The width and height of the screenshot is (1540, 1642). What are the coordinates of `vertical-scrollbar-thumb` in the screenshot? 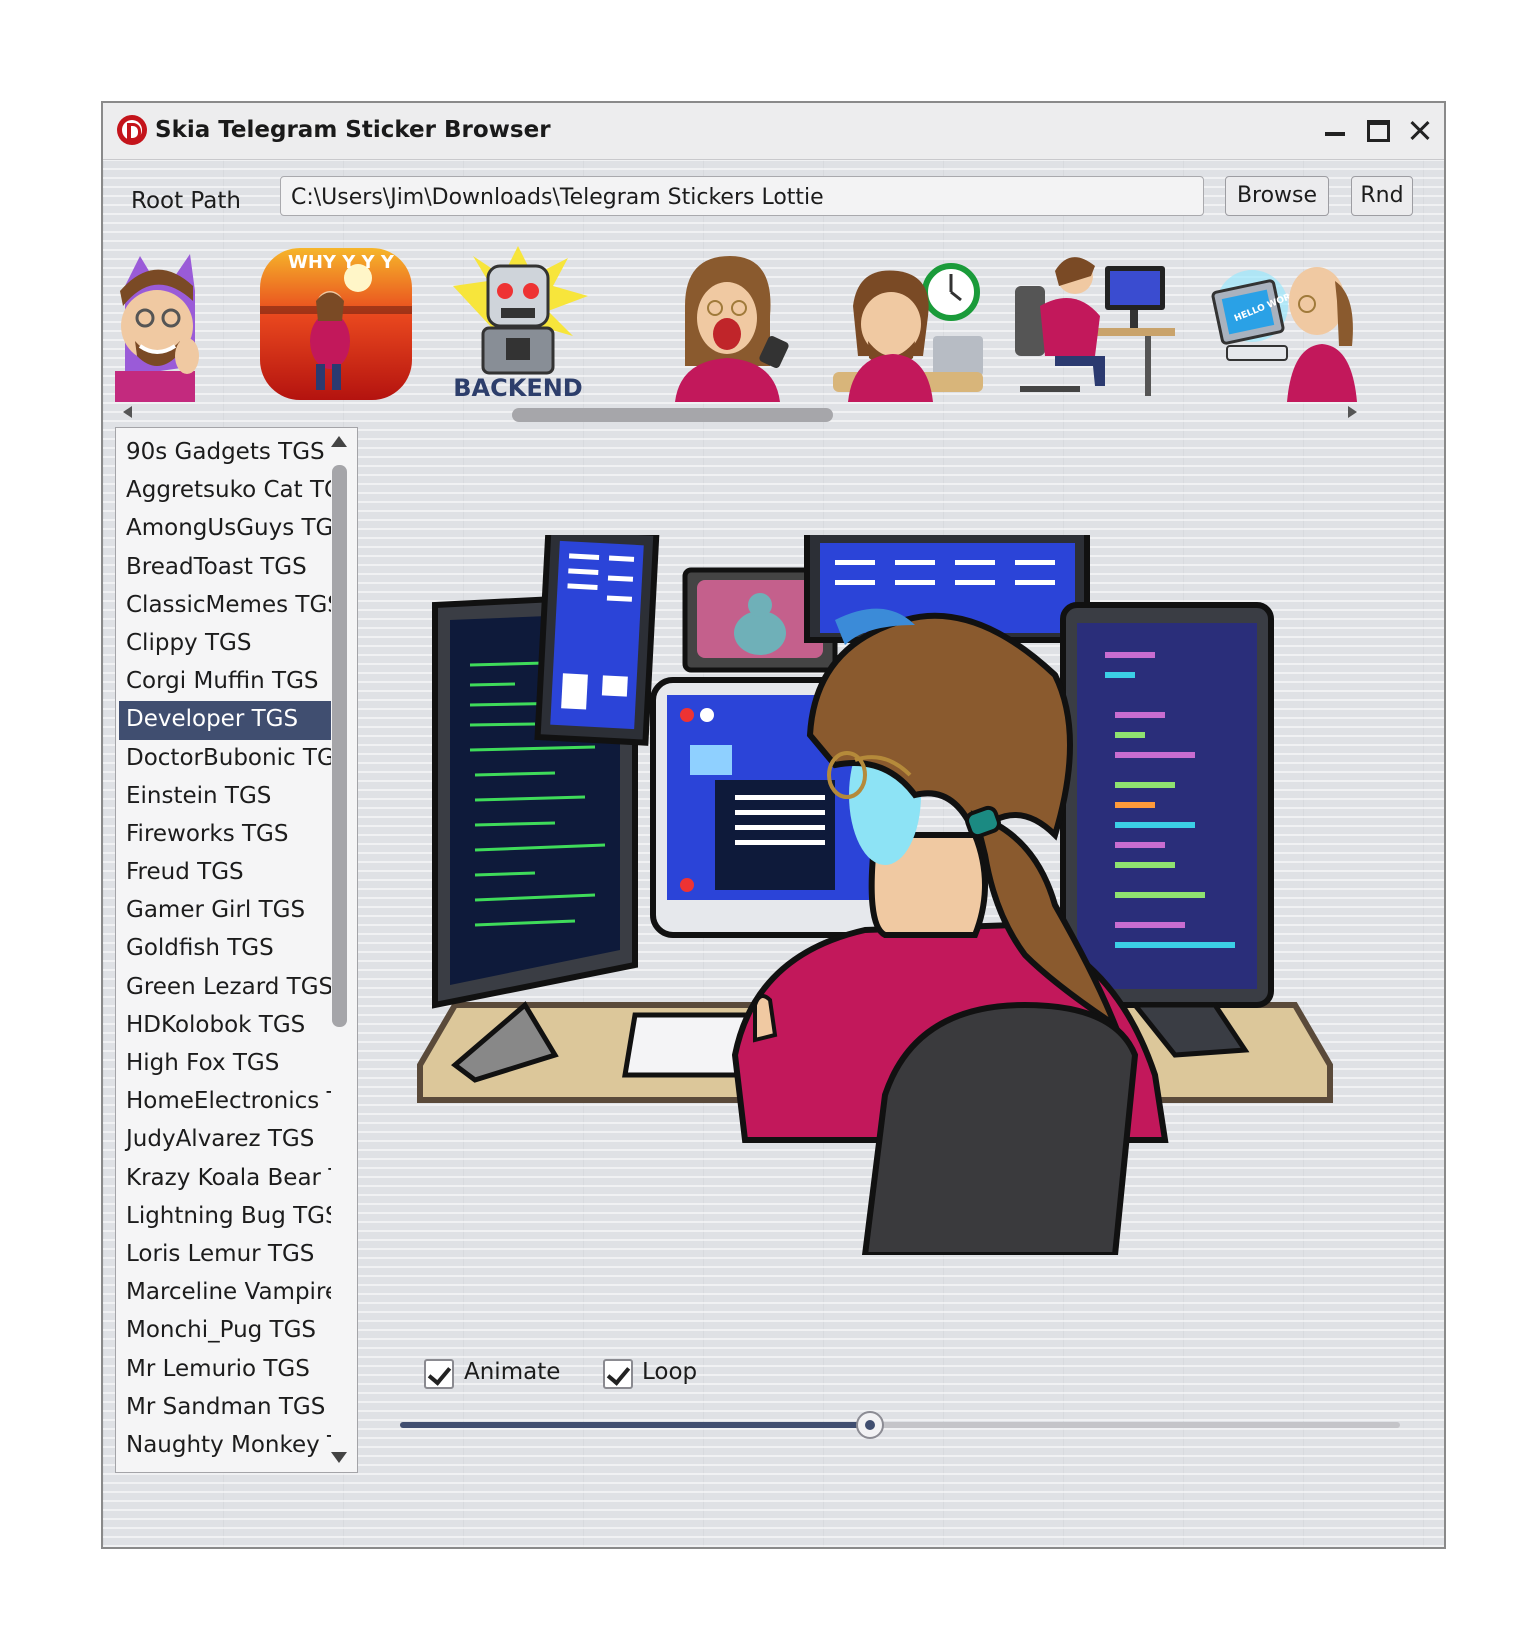 It's located at (339, 746).